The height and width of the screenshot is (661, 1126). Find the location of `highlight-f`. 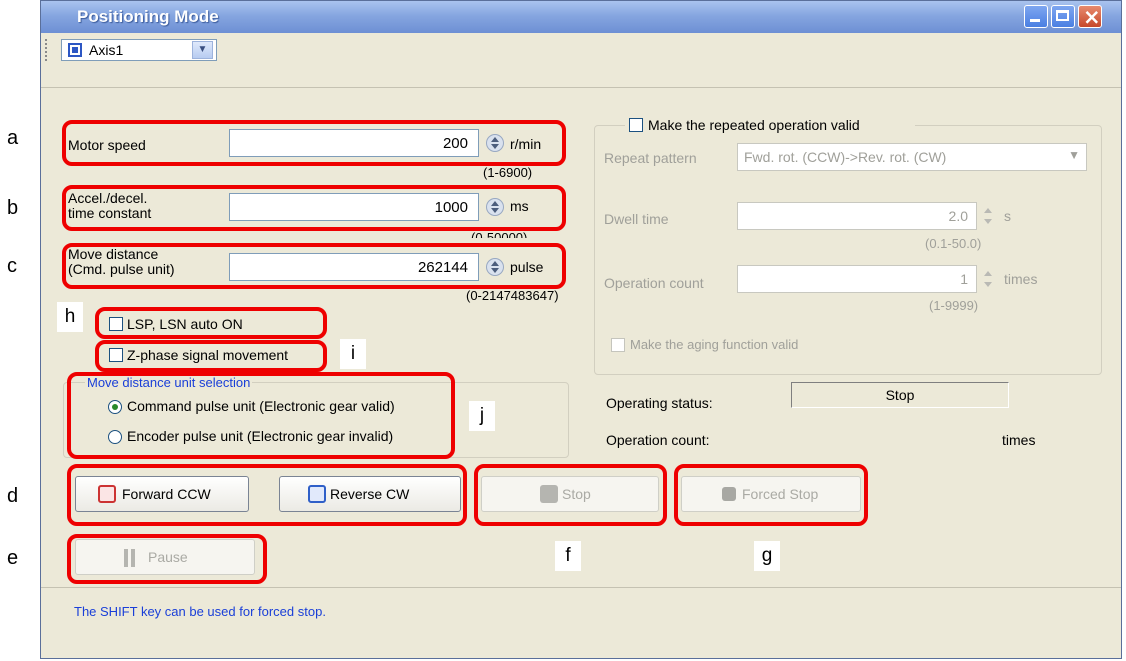

highlight-f is located at coordinates (570, 495).